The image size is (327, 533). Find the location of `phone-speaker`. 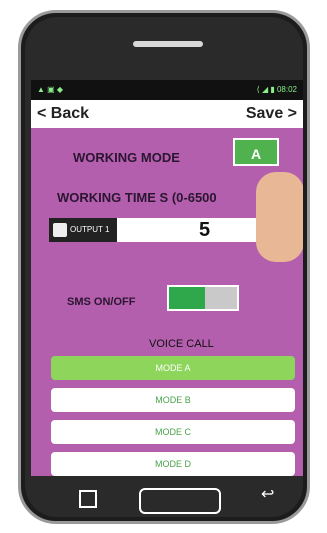

phone-speaker is located at coordinates (168, 44).